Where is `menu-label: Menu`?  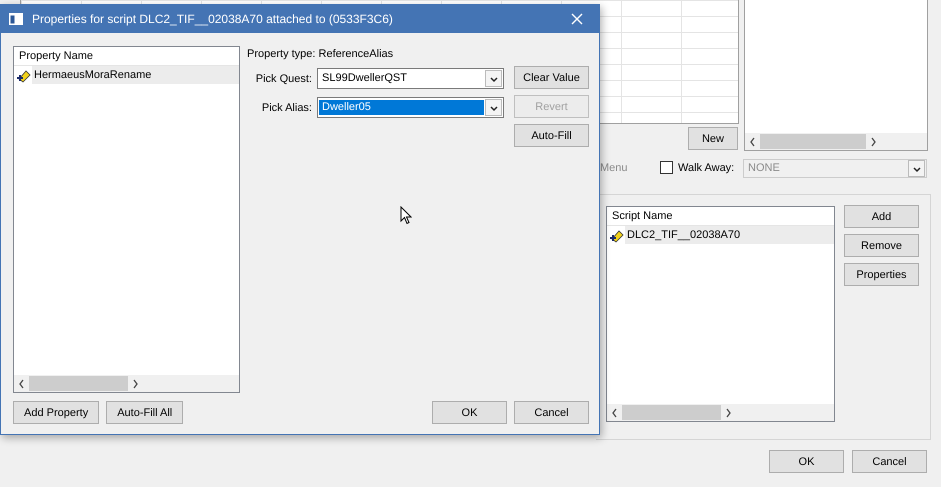
menu-label: Menu is located at coordinates (614, 168).